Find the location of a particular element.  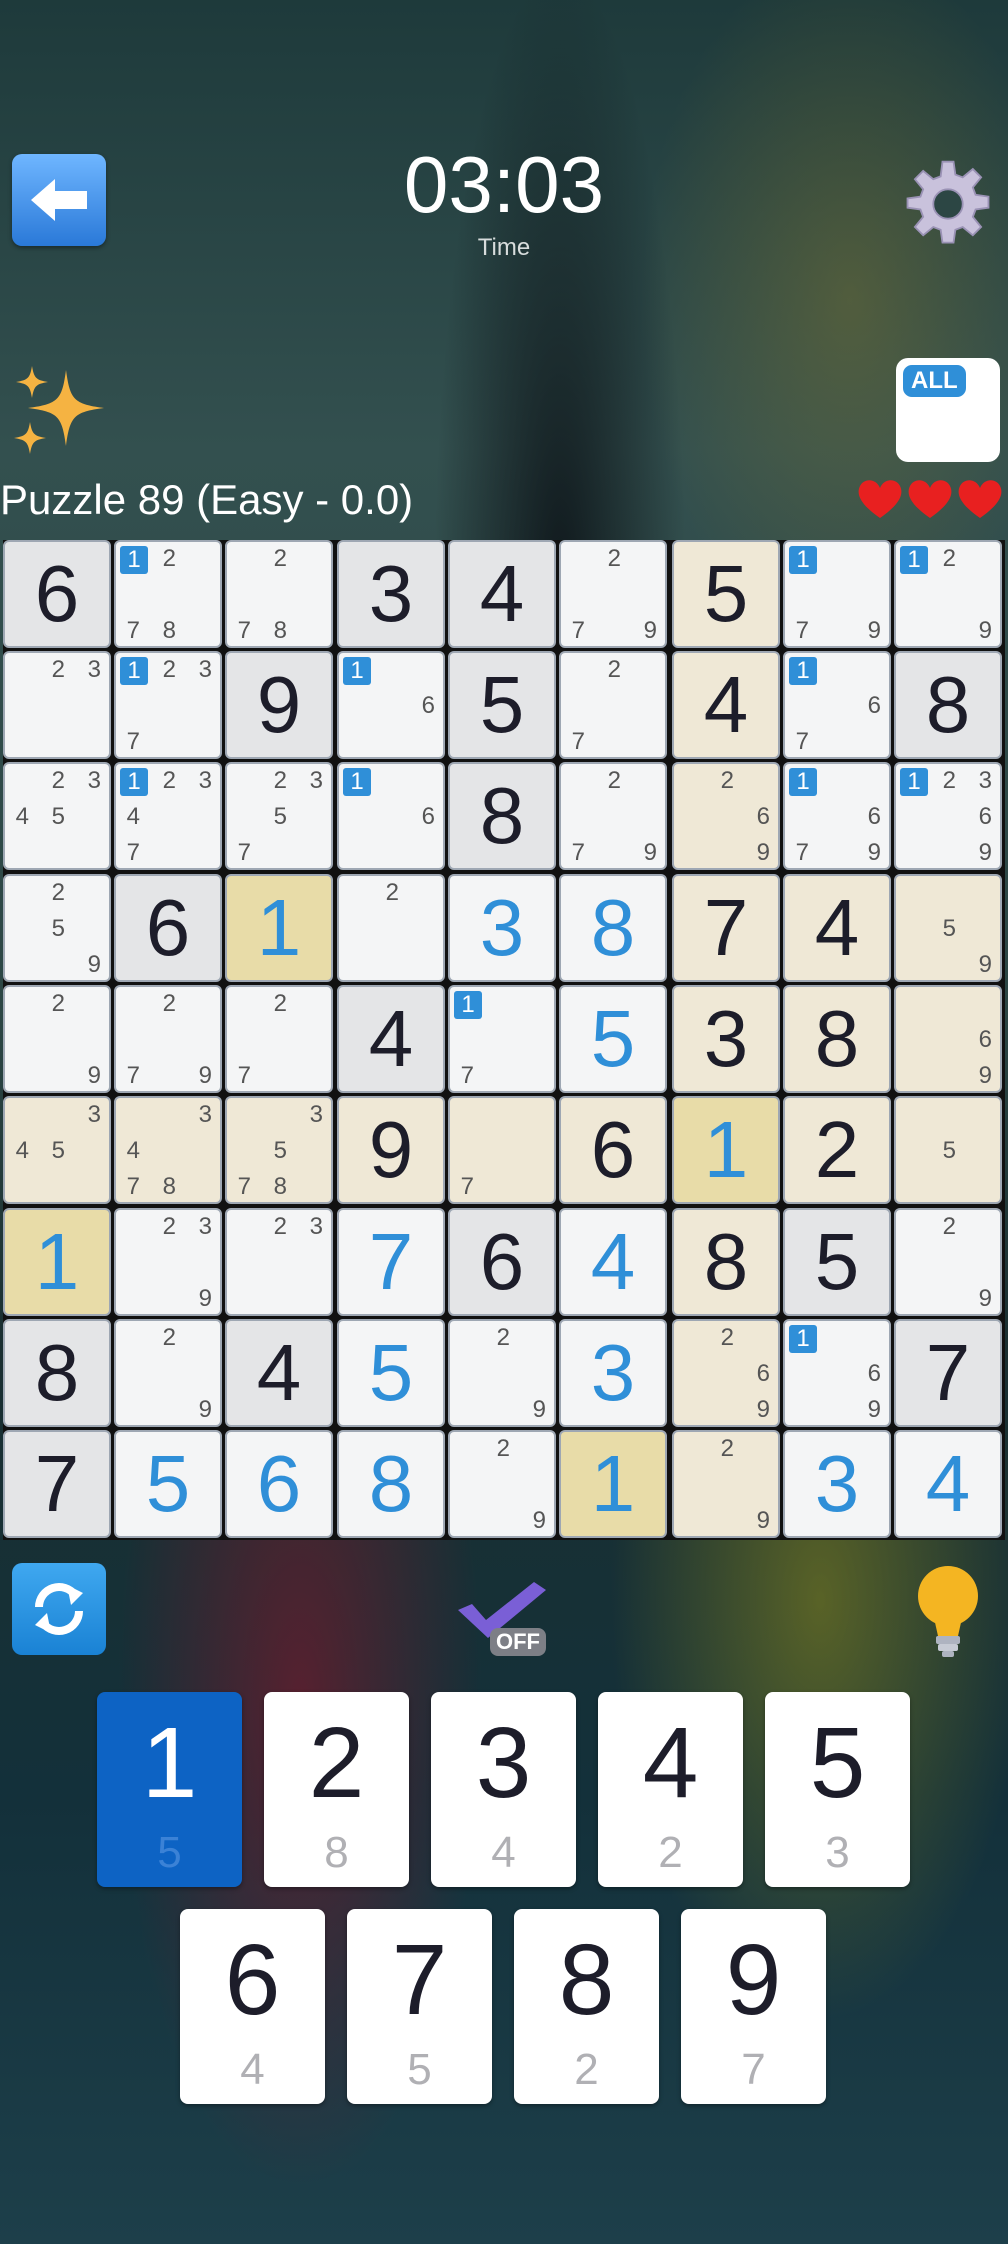

number-key-5: 53 is located at coordinates (837, 1789).